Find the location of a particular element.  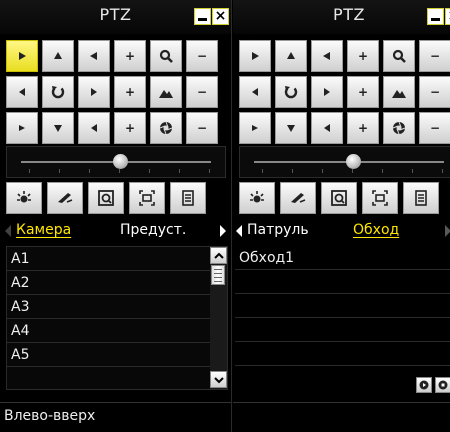

stop-icon is located at coordinates (443, 385).